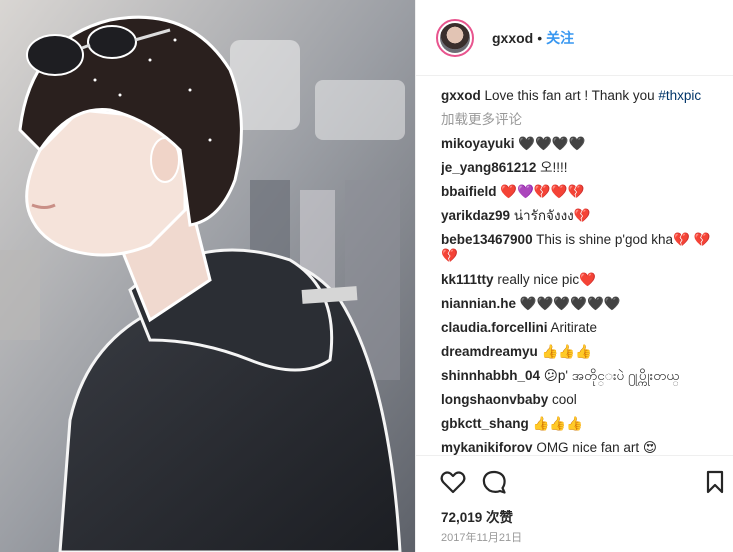 The image size is (733, 552). What do you see at coordinates (494, 399) in the screenshot?
I see `comment-username: longshaonvbaby` at bounding box center [494, 399].